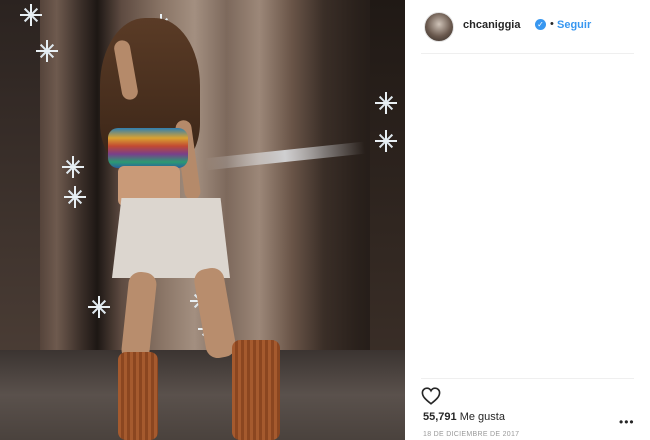 The height and width of the screenshot is (440, 650). Describe the element at coordinates (491, 25) in the screenshot. I see `username-link: chcaniggia` at that location.